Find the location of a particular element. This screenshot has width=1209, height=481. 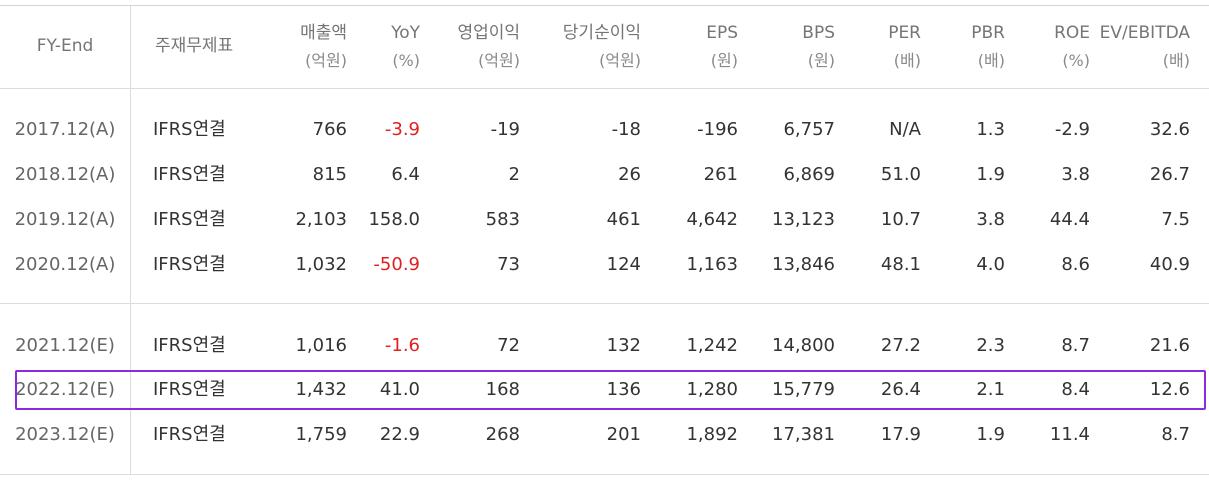

header-statement-type: 주재무제표 is located at coordinates (194, 46).